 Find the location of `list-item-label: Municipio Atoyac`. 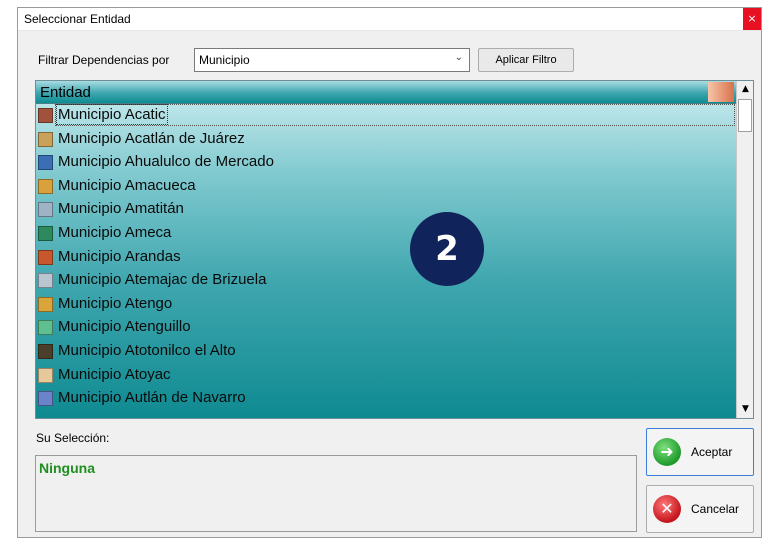

list-item-label: Municipio Atoyac is located at coordinates (114, 374).